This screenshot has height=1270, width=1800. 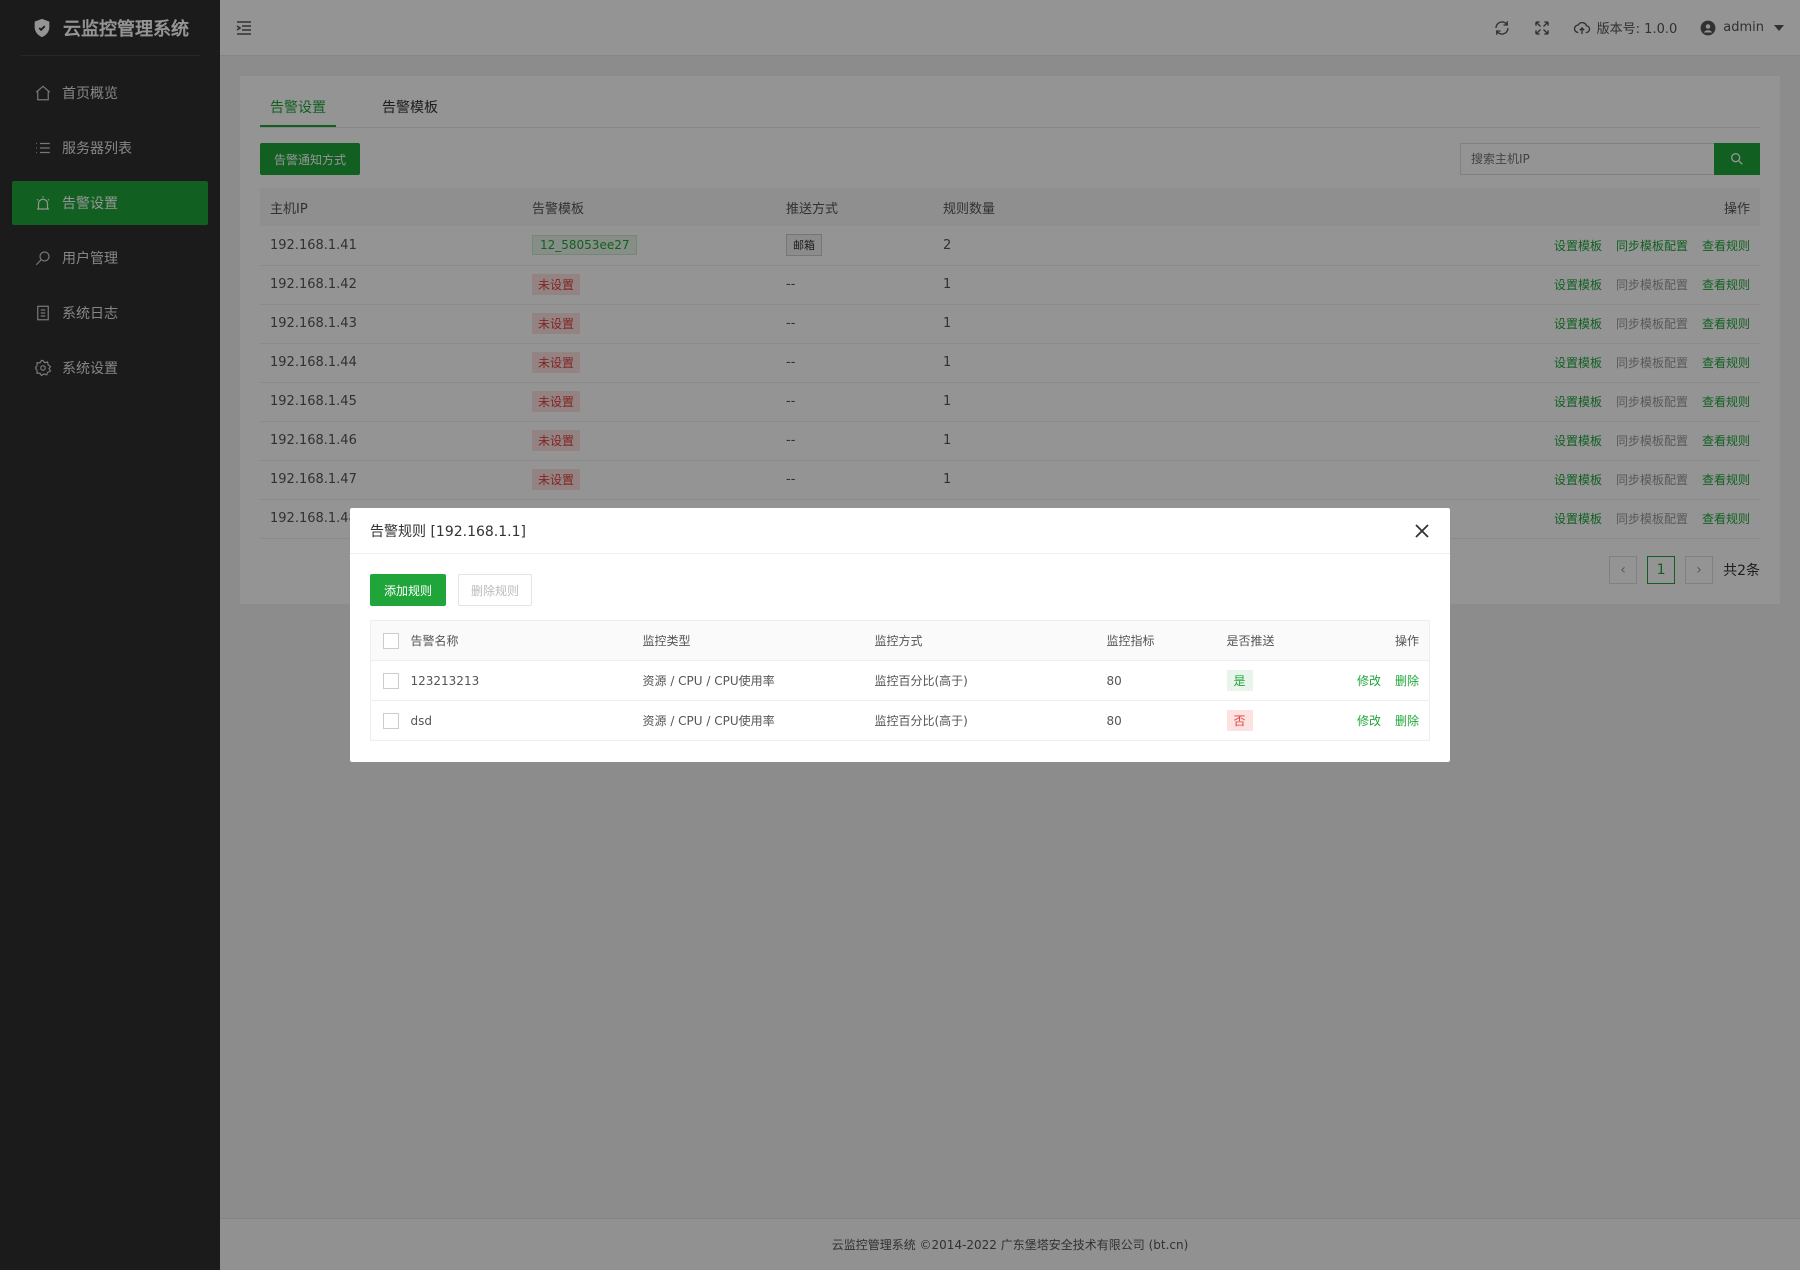 I want to click on push-status-badge: 是, so click(x=1239, y=680).